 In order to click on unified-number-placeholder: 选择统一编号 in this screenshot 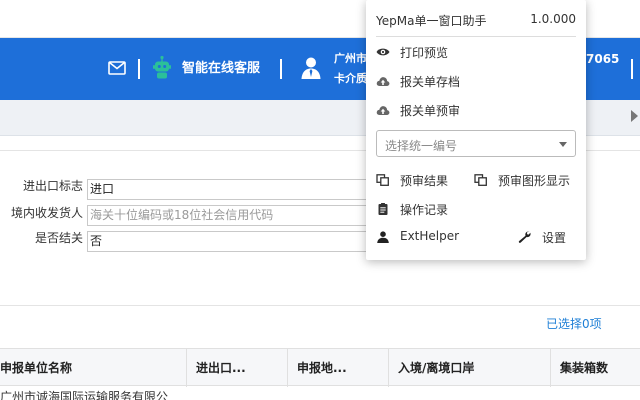, I will do `click(421, 146)`.